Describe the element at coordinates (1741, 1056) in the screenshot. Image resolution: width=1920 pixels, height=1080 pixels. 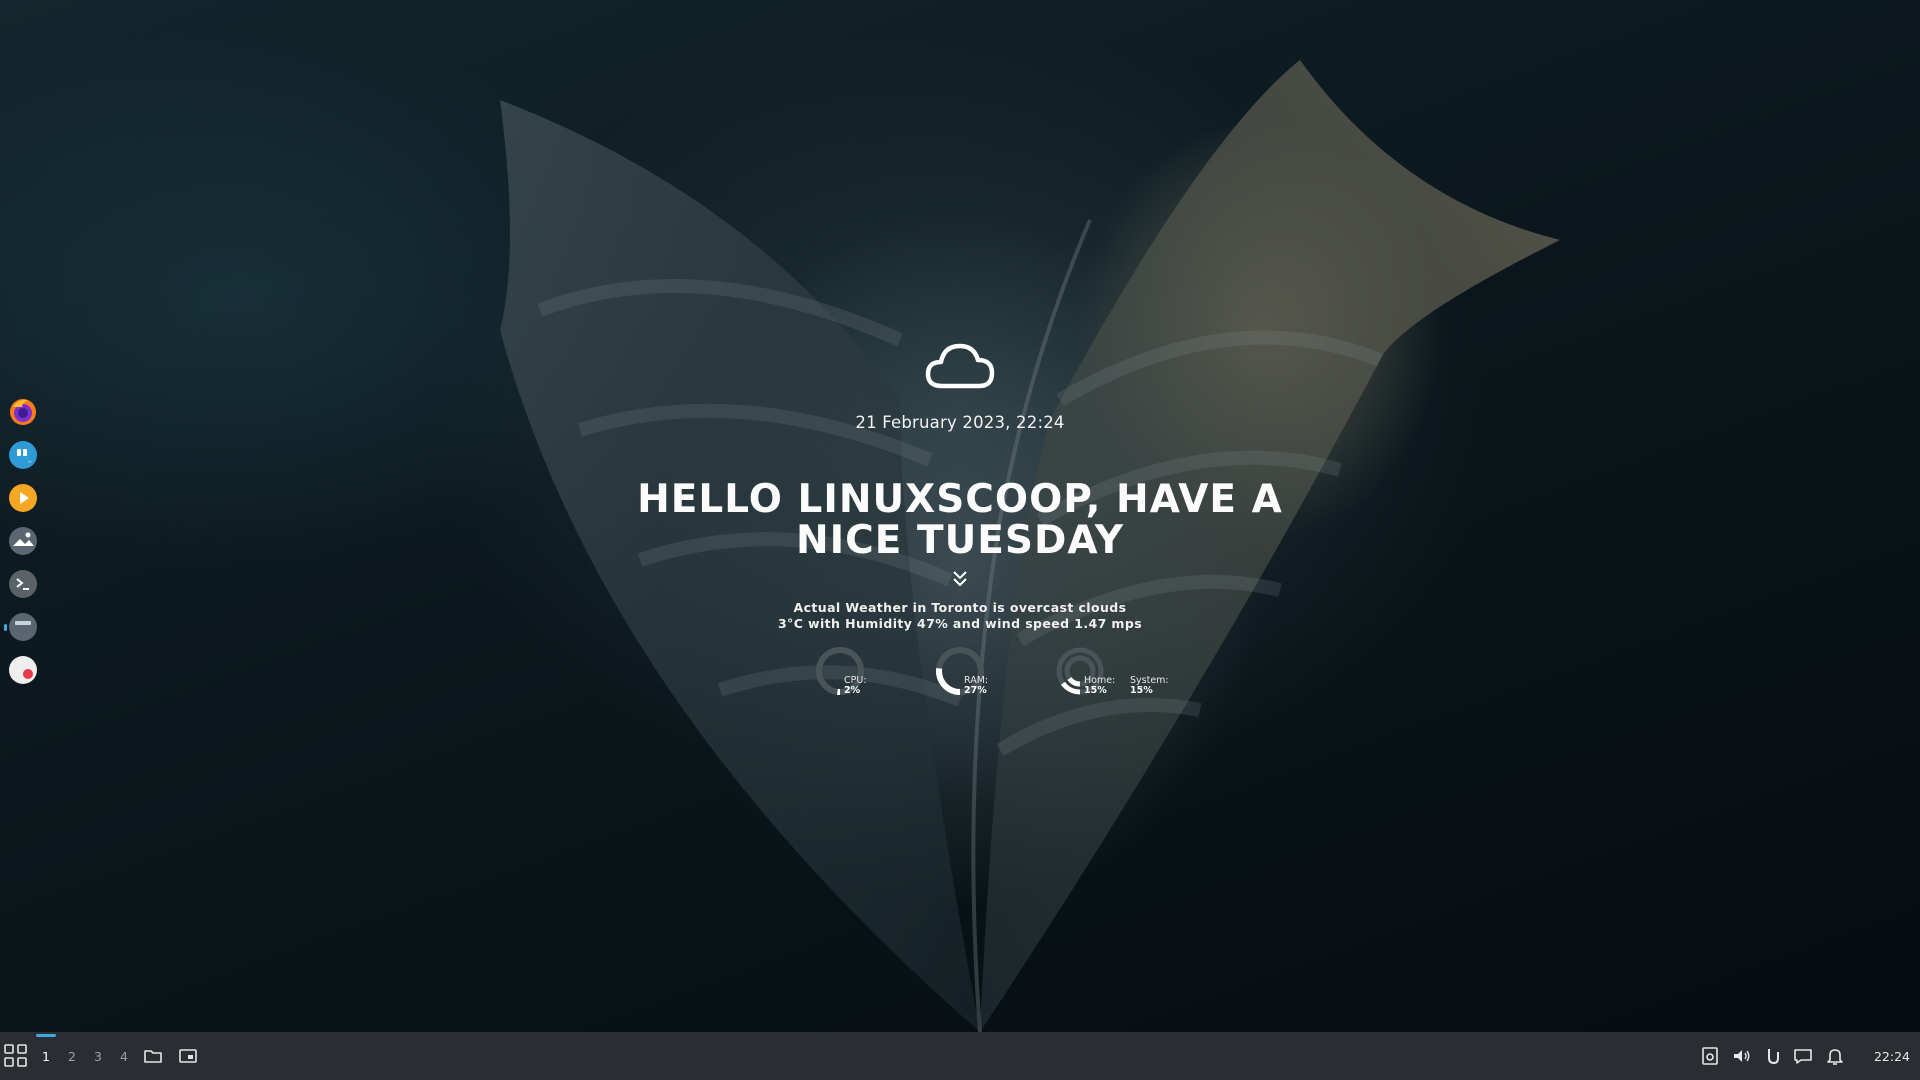
I see `volume-icon` at that location.